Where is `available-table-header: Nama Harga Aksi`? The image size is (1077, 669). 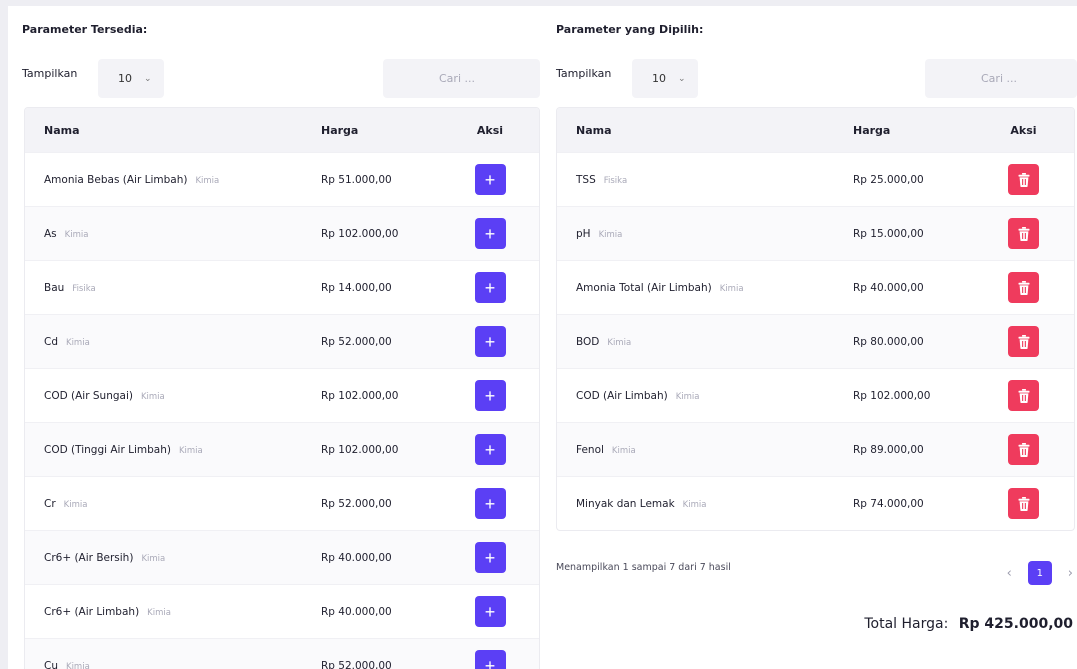
available-table-header: Nama Harga Aksi is located at coordinates (282, 130).